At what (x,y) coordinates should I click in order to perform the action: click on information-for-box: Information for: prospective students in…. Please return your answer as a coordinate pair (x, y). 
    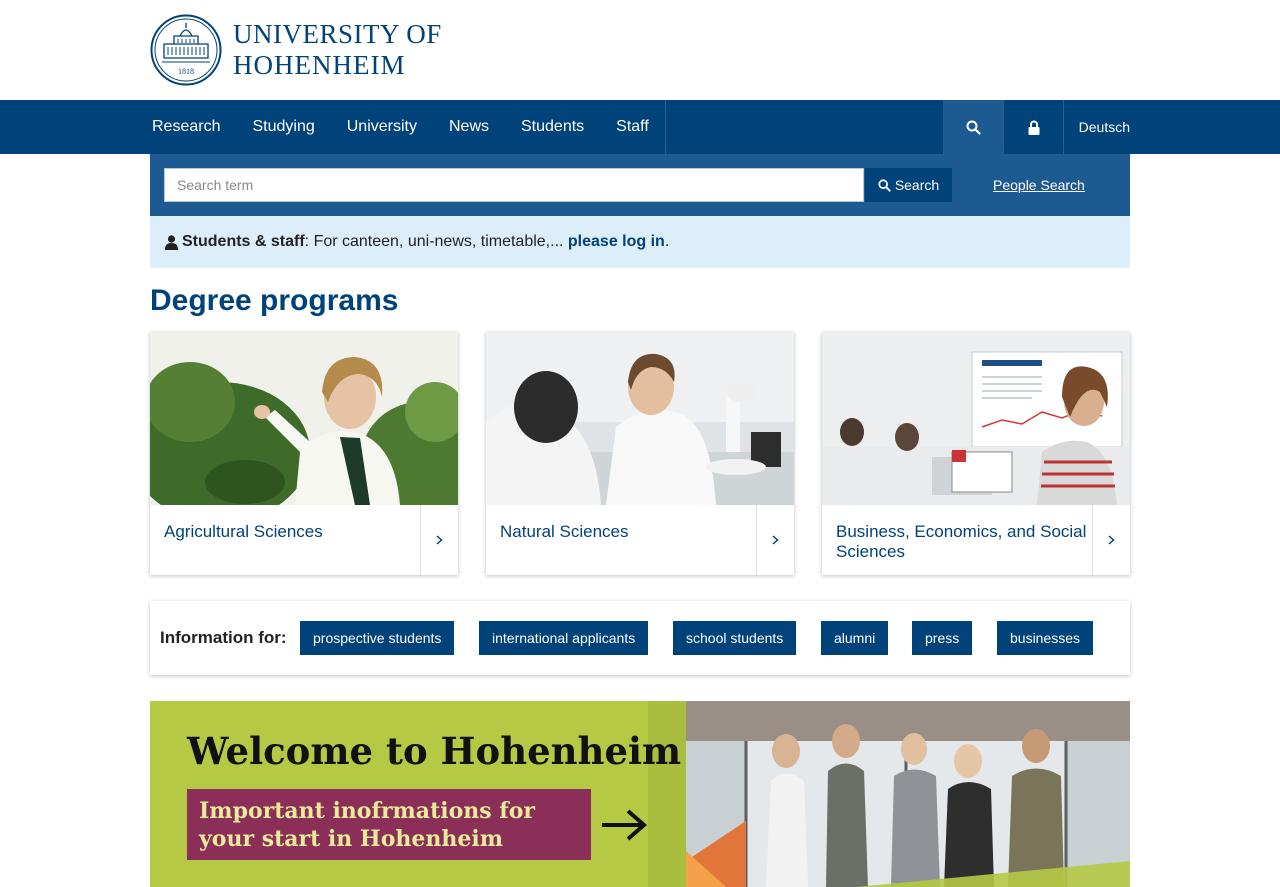
    Looking at the image, I should click on (640, 638).